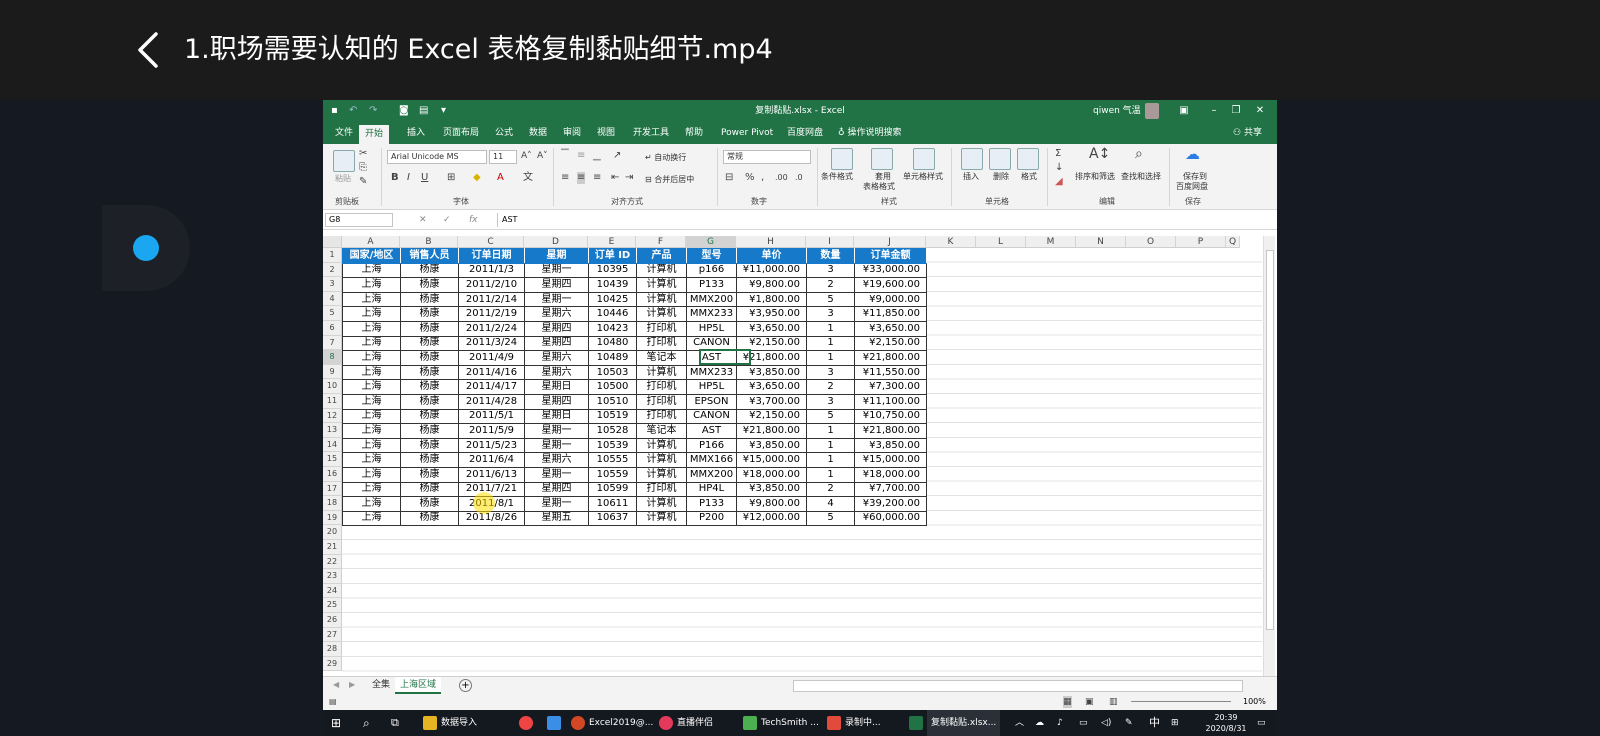  I want to click on format-as-table-icon, so click(882, 159).